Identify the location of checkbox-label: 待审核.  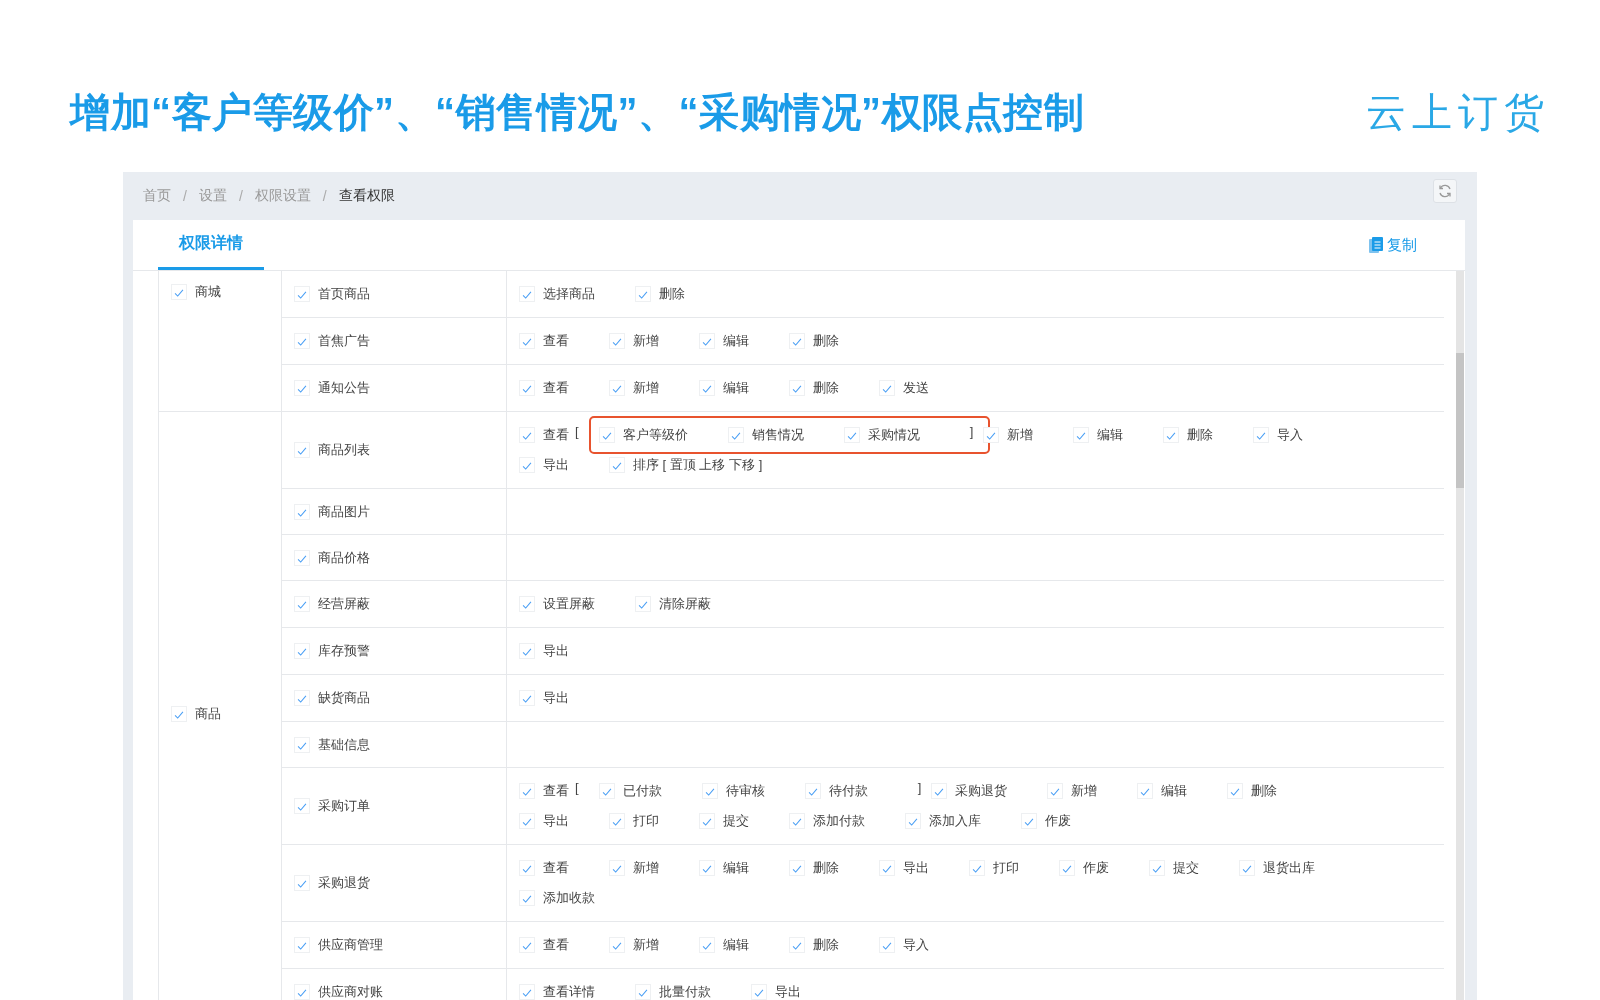
(745, 791).